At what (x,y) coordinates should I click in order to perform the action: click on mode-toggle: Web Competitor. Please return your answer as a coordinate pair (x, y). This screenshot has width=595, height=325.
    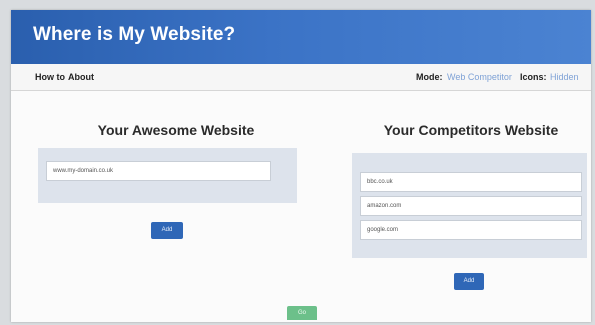
    Looking at the image, I should click on (479, 77).